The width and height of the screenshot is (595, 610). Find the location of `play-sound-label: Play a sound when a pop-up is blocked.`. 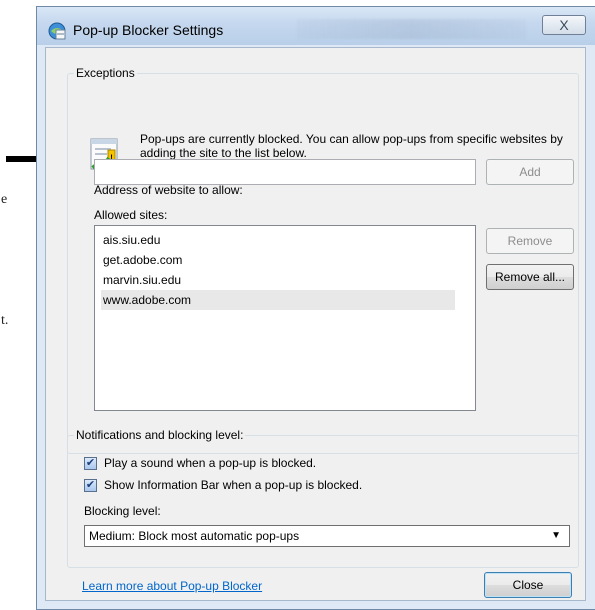

play-sound-label: Play a sound when a pop-up is blocked. is located at coordinates (210, 463).